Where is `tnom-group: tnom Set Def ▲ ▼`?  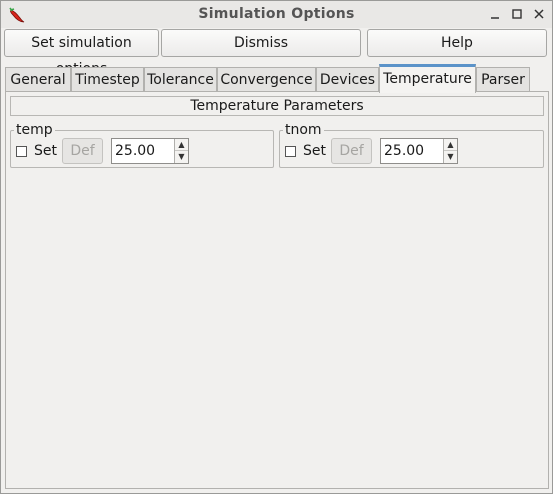
tnom-group: tnom Set Def ▲ ▼ is located at coordinates (411, 144).